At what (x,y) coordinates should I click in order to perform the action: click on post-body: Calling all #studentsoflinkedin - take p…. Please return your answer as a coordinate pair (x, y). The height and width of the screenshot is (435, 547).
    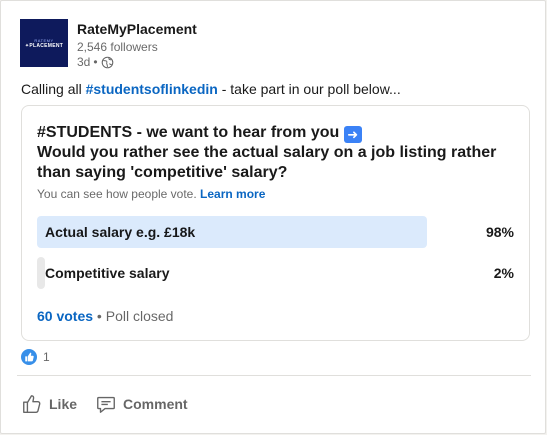
    Looking at the image, I should click on (211, 89).